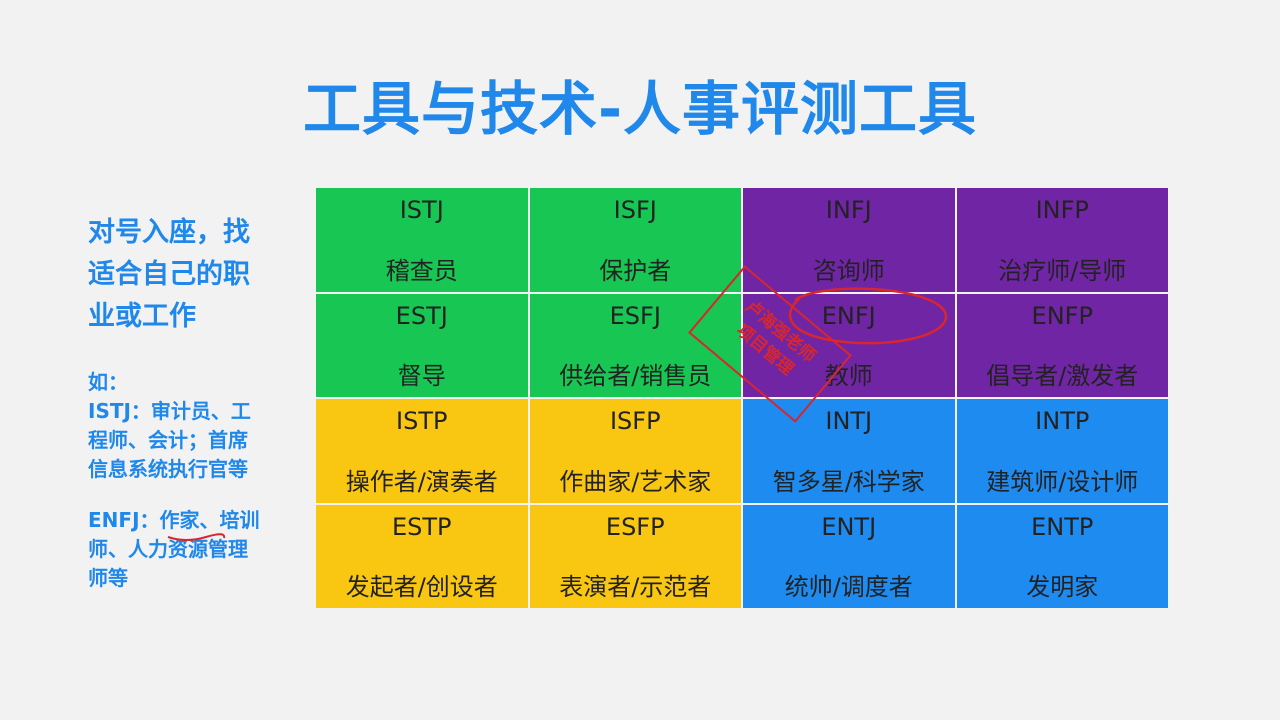 This screenshot has height=720, width=1280. What do you see at coordinates (848, 587) in the screenshot?
I see `type-role: 统帅/调度者` at bounding box center [848, 587].